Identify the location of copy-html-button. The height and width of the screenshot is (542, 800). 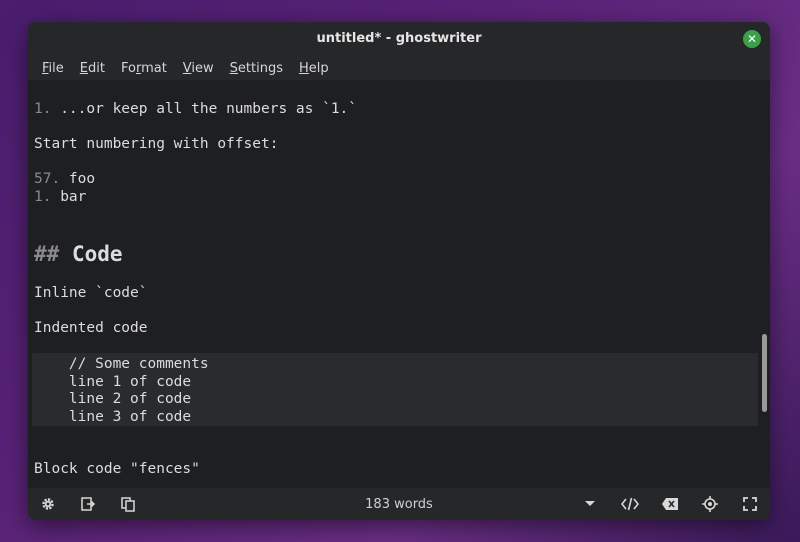
(128, 504).